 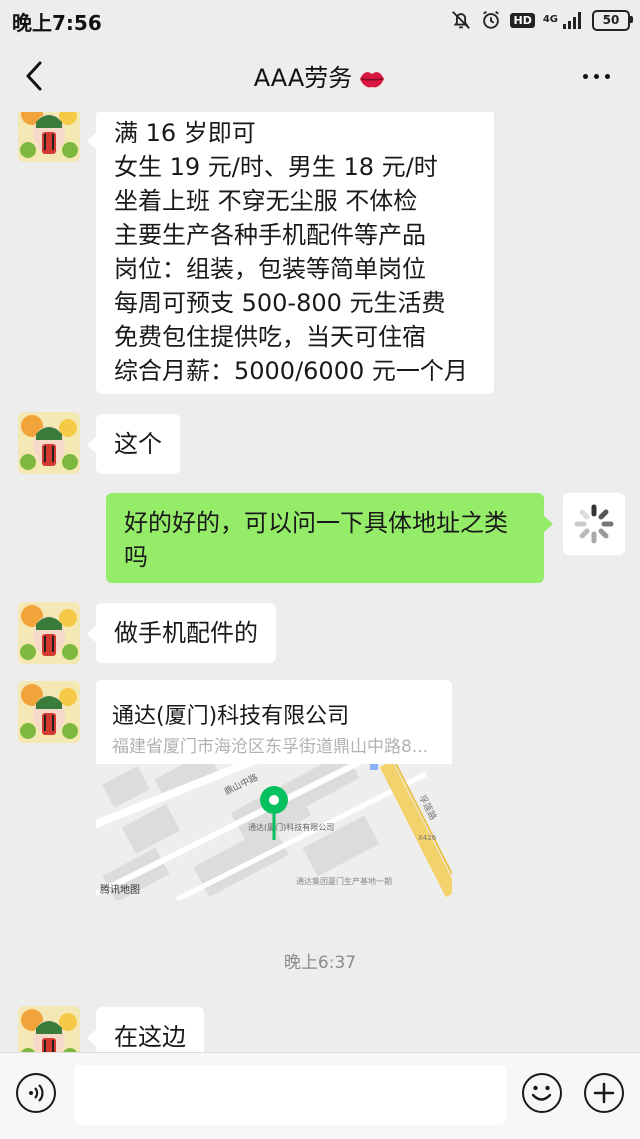 I want to click on plus-button, so click(x=604, y=1093).